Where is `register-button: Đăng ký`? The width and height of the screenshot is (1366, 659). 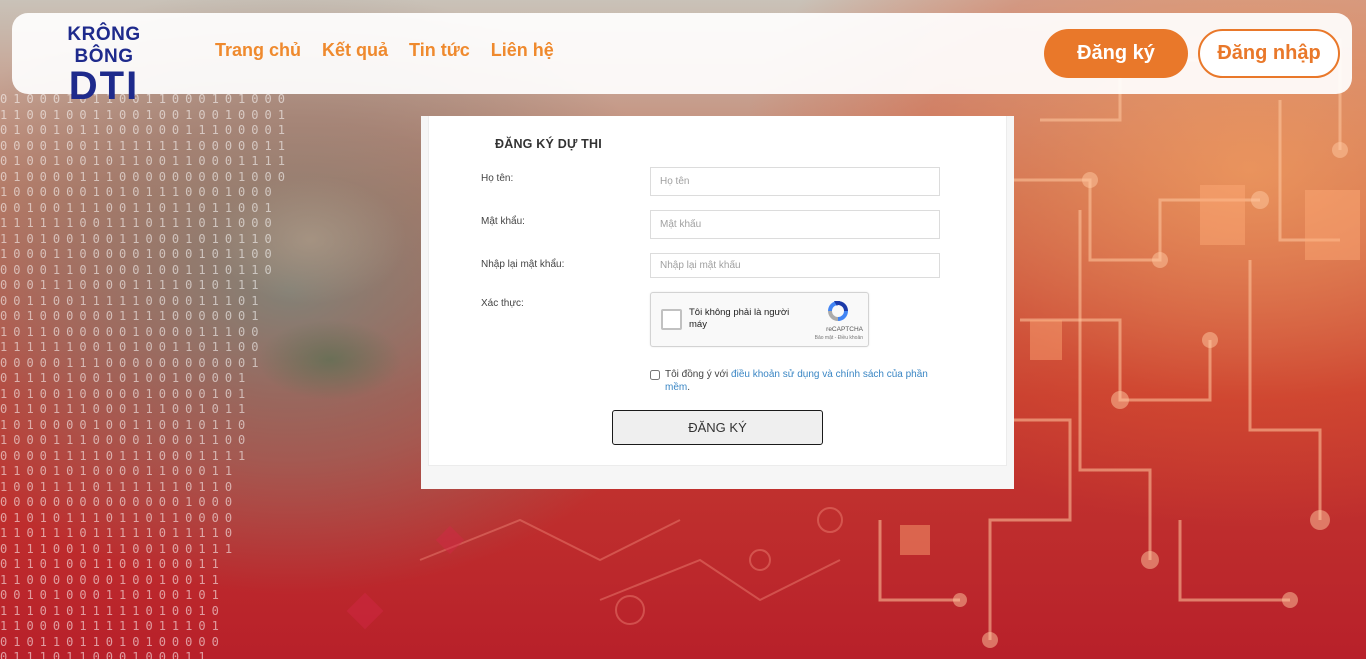
register-button: Đăng ký is located at coordinates (1116, 53).